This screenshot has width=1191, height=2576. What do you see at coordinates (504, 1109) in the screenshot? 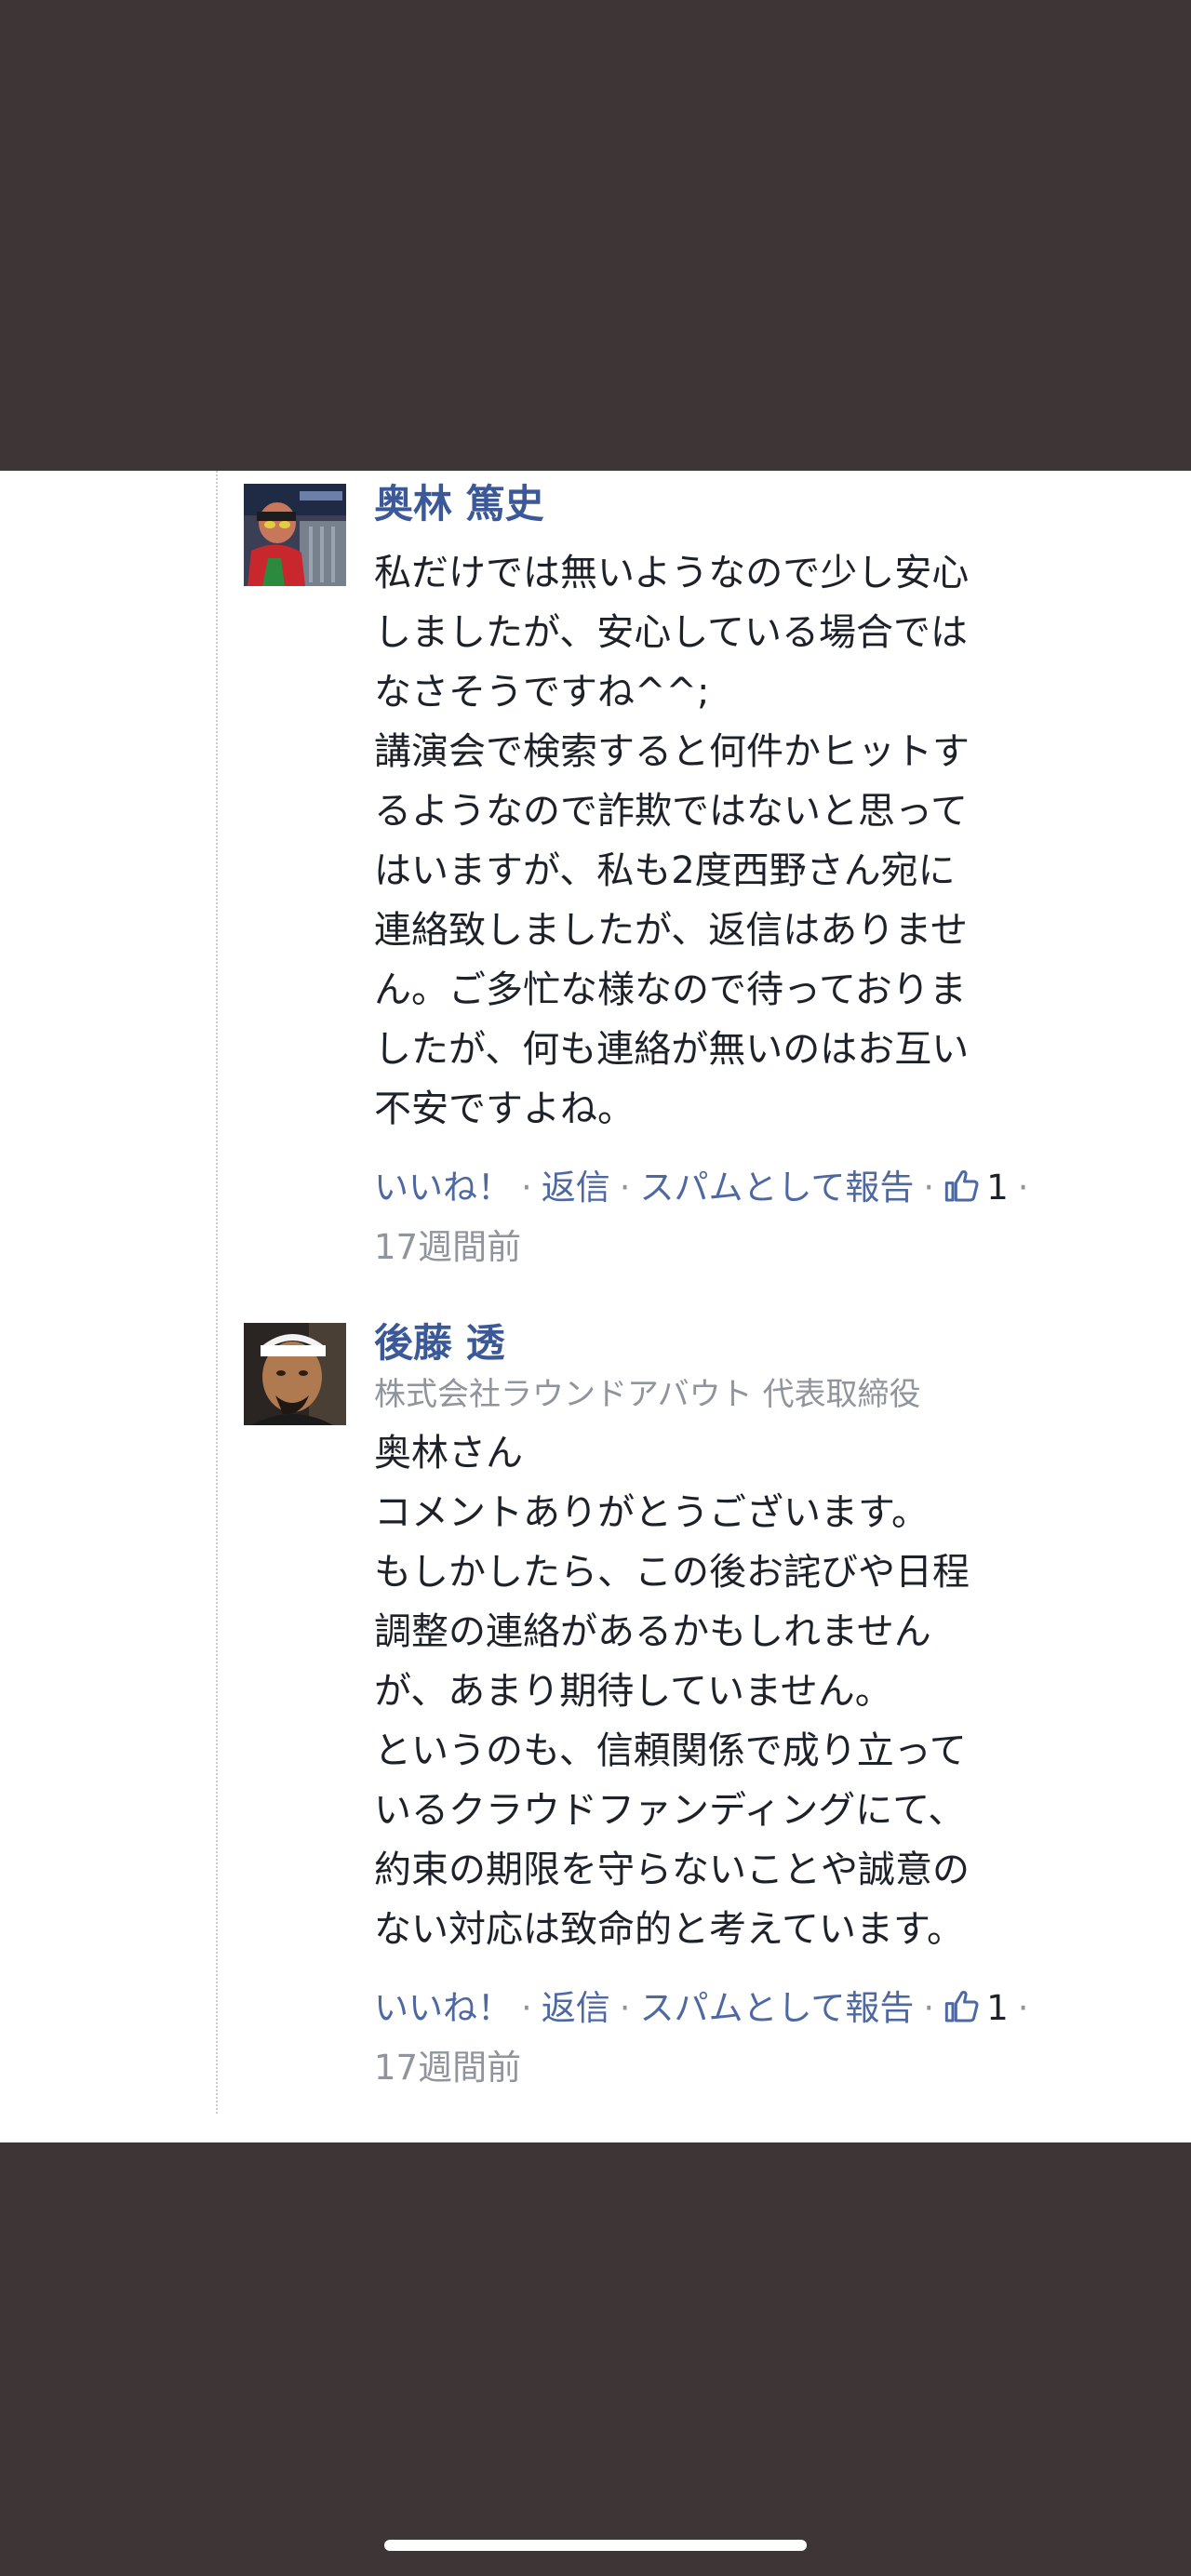
I see `comment-line: 不安ですよね。` at bounding box center [504, 1109].